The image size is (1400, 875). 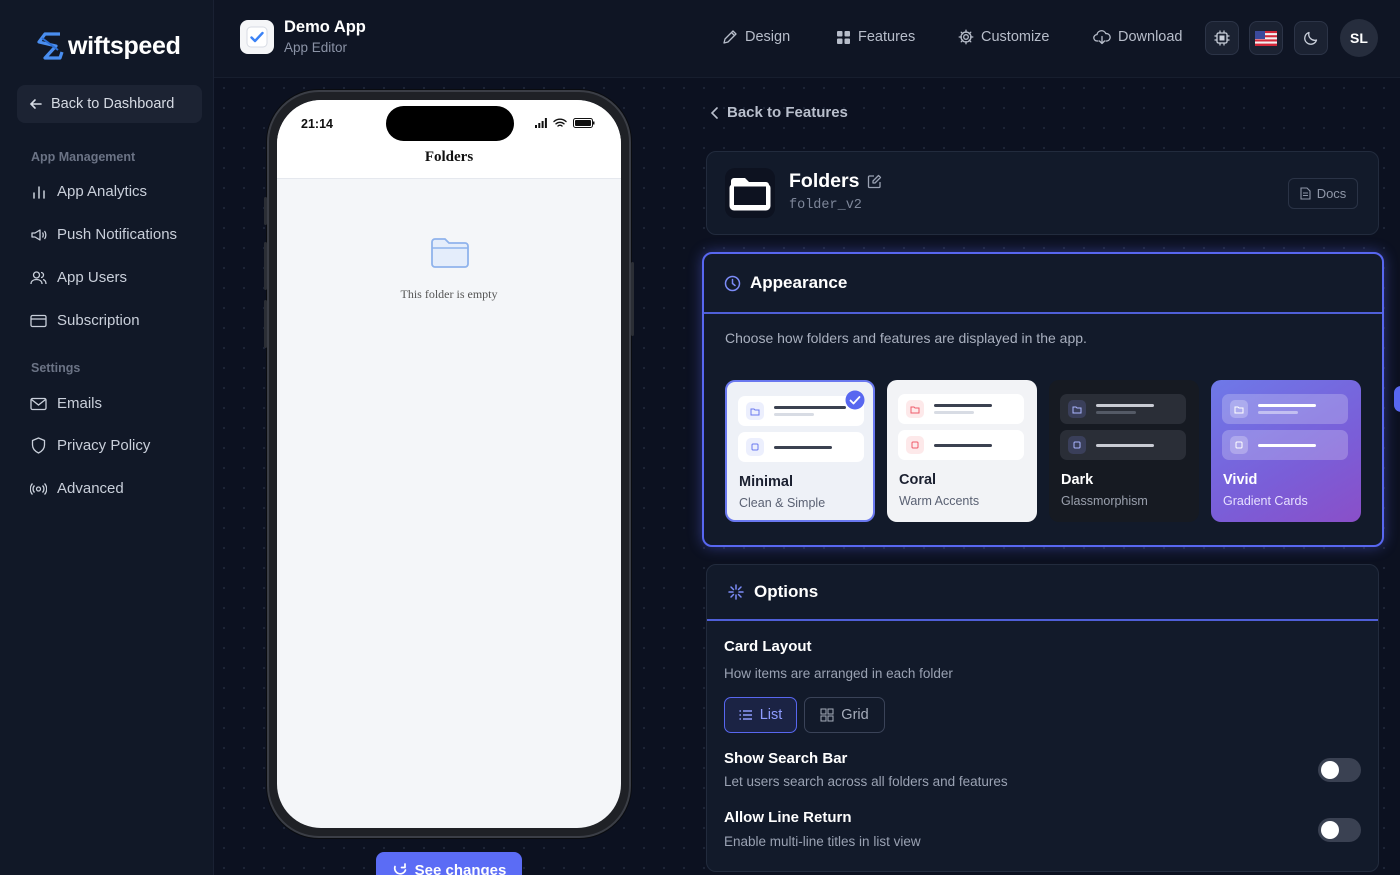 I want to click on theme-option-dark: Dark Glassmorphism, so click(x=1124, y=451).